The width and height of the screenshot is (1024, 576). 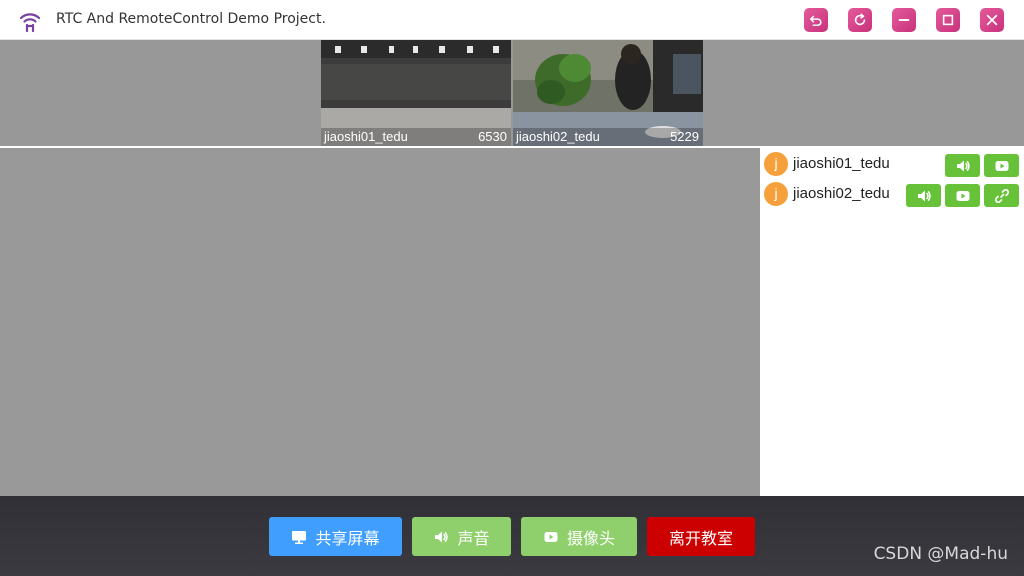 I want to click on user-list-item: j jiaoshi01_tedu, so click(x=892, y=164).